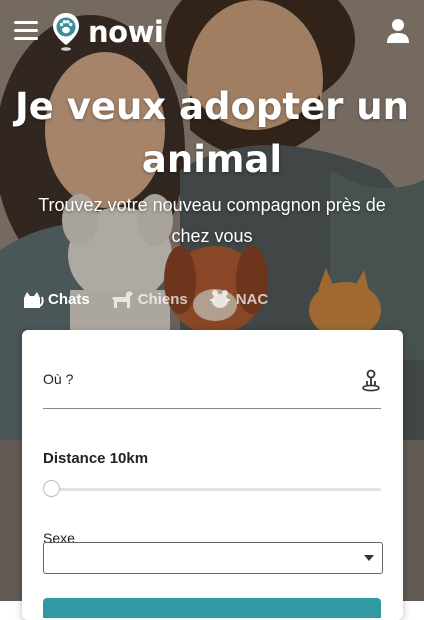 This screenshot has height=620, width=424. What do you see at coordinates (212, 386) in the screenshot?
I see `location-input` at bounding box center [212, 386].